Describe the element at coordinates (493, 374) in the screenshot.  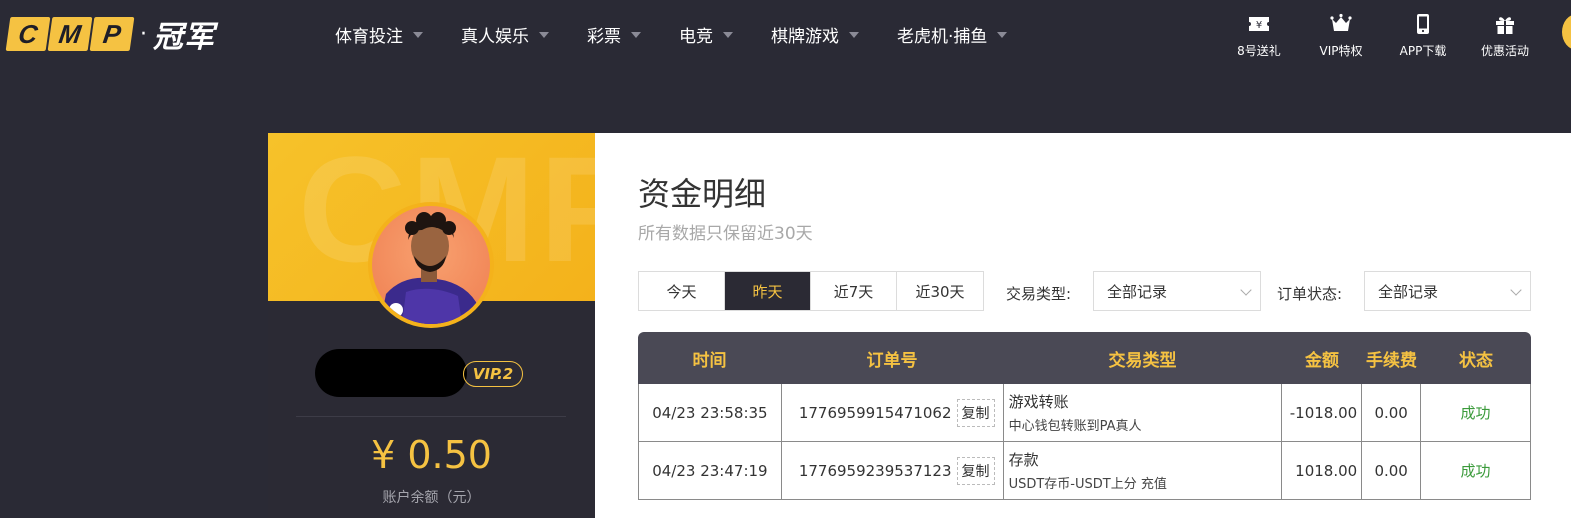
I see `vip-level-badge: VIP.2` at that location.